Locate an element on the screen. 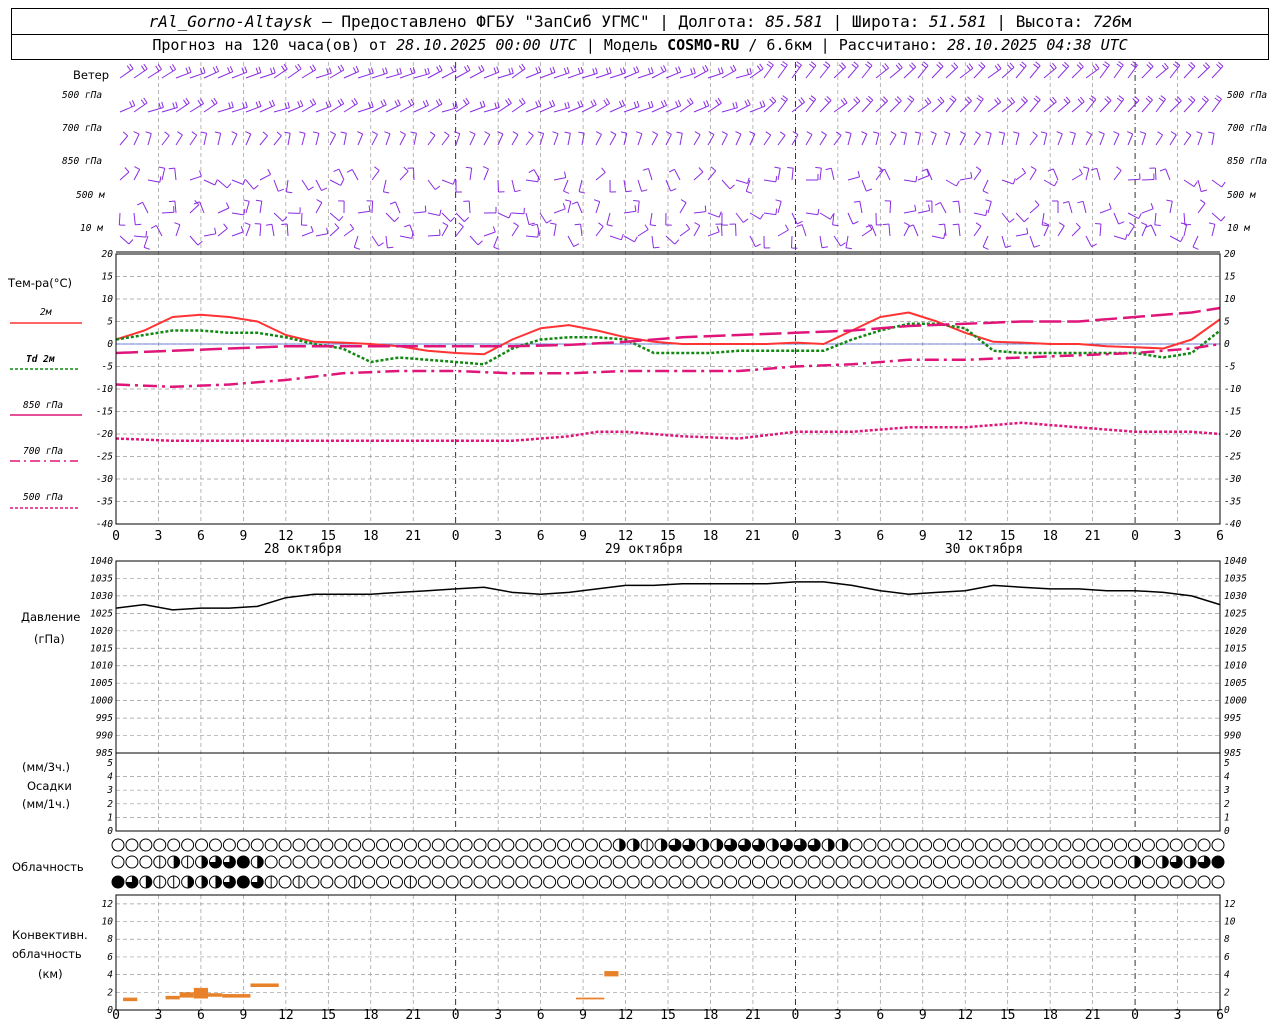  wind-level-850hpa: 850 гПа is located at coordinates (82, 161).